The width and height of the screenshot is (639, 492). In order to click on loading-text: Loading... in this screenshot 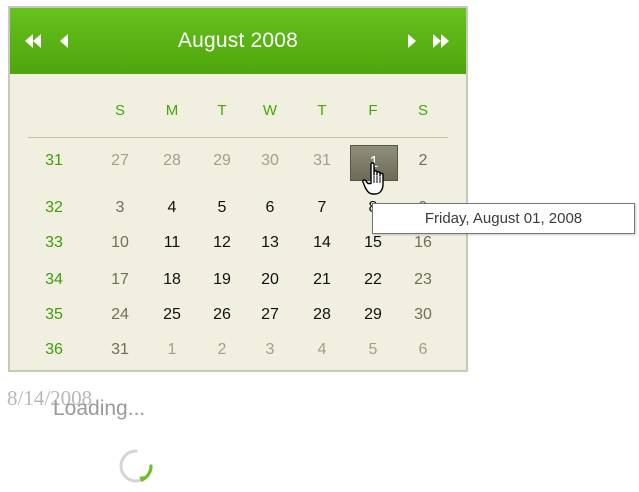, I will do `click(99, 408)`.